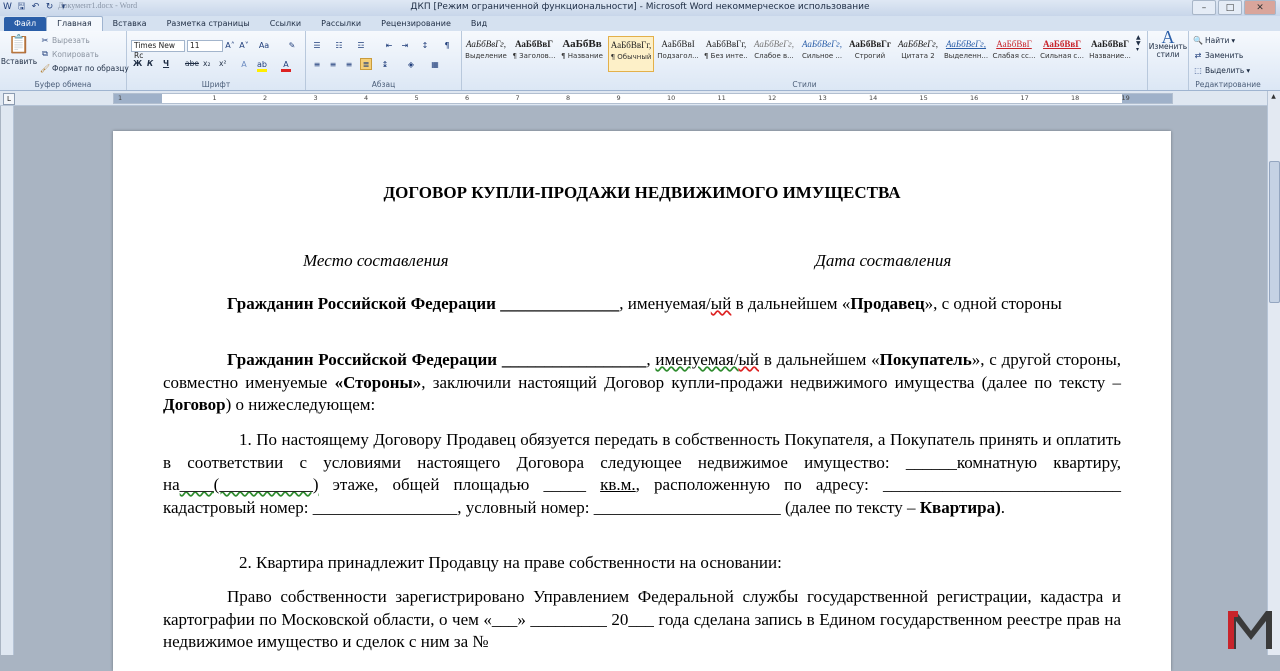 This screenshot has height=671, width=1280. I want to click on copy-button: ⧉ Копировать, so click(69, 54).